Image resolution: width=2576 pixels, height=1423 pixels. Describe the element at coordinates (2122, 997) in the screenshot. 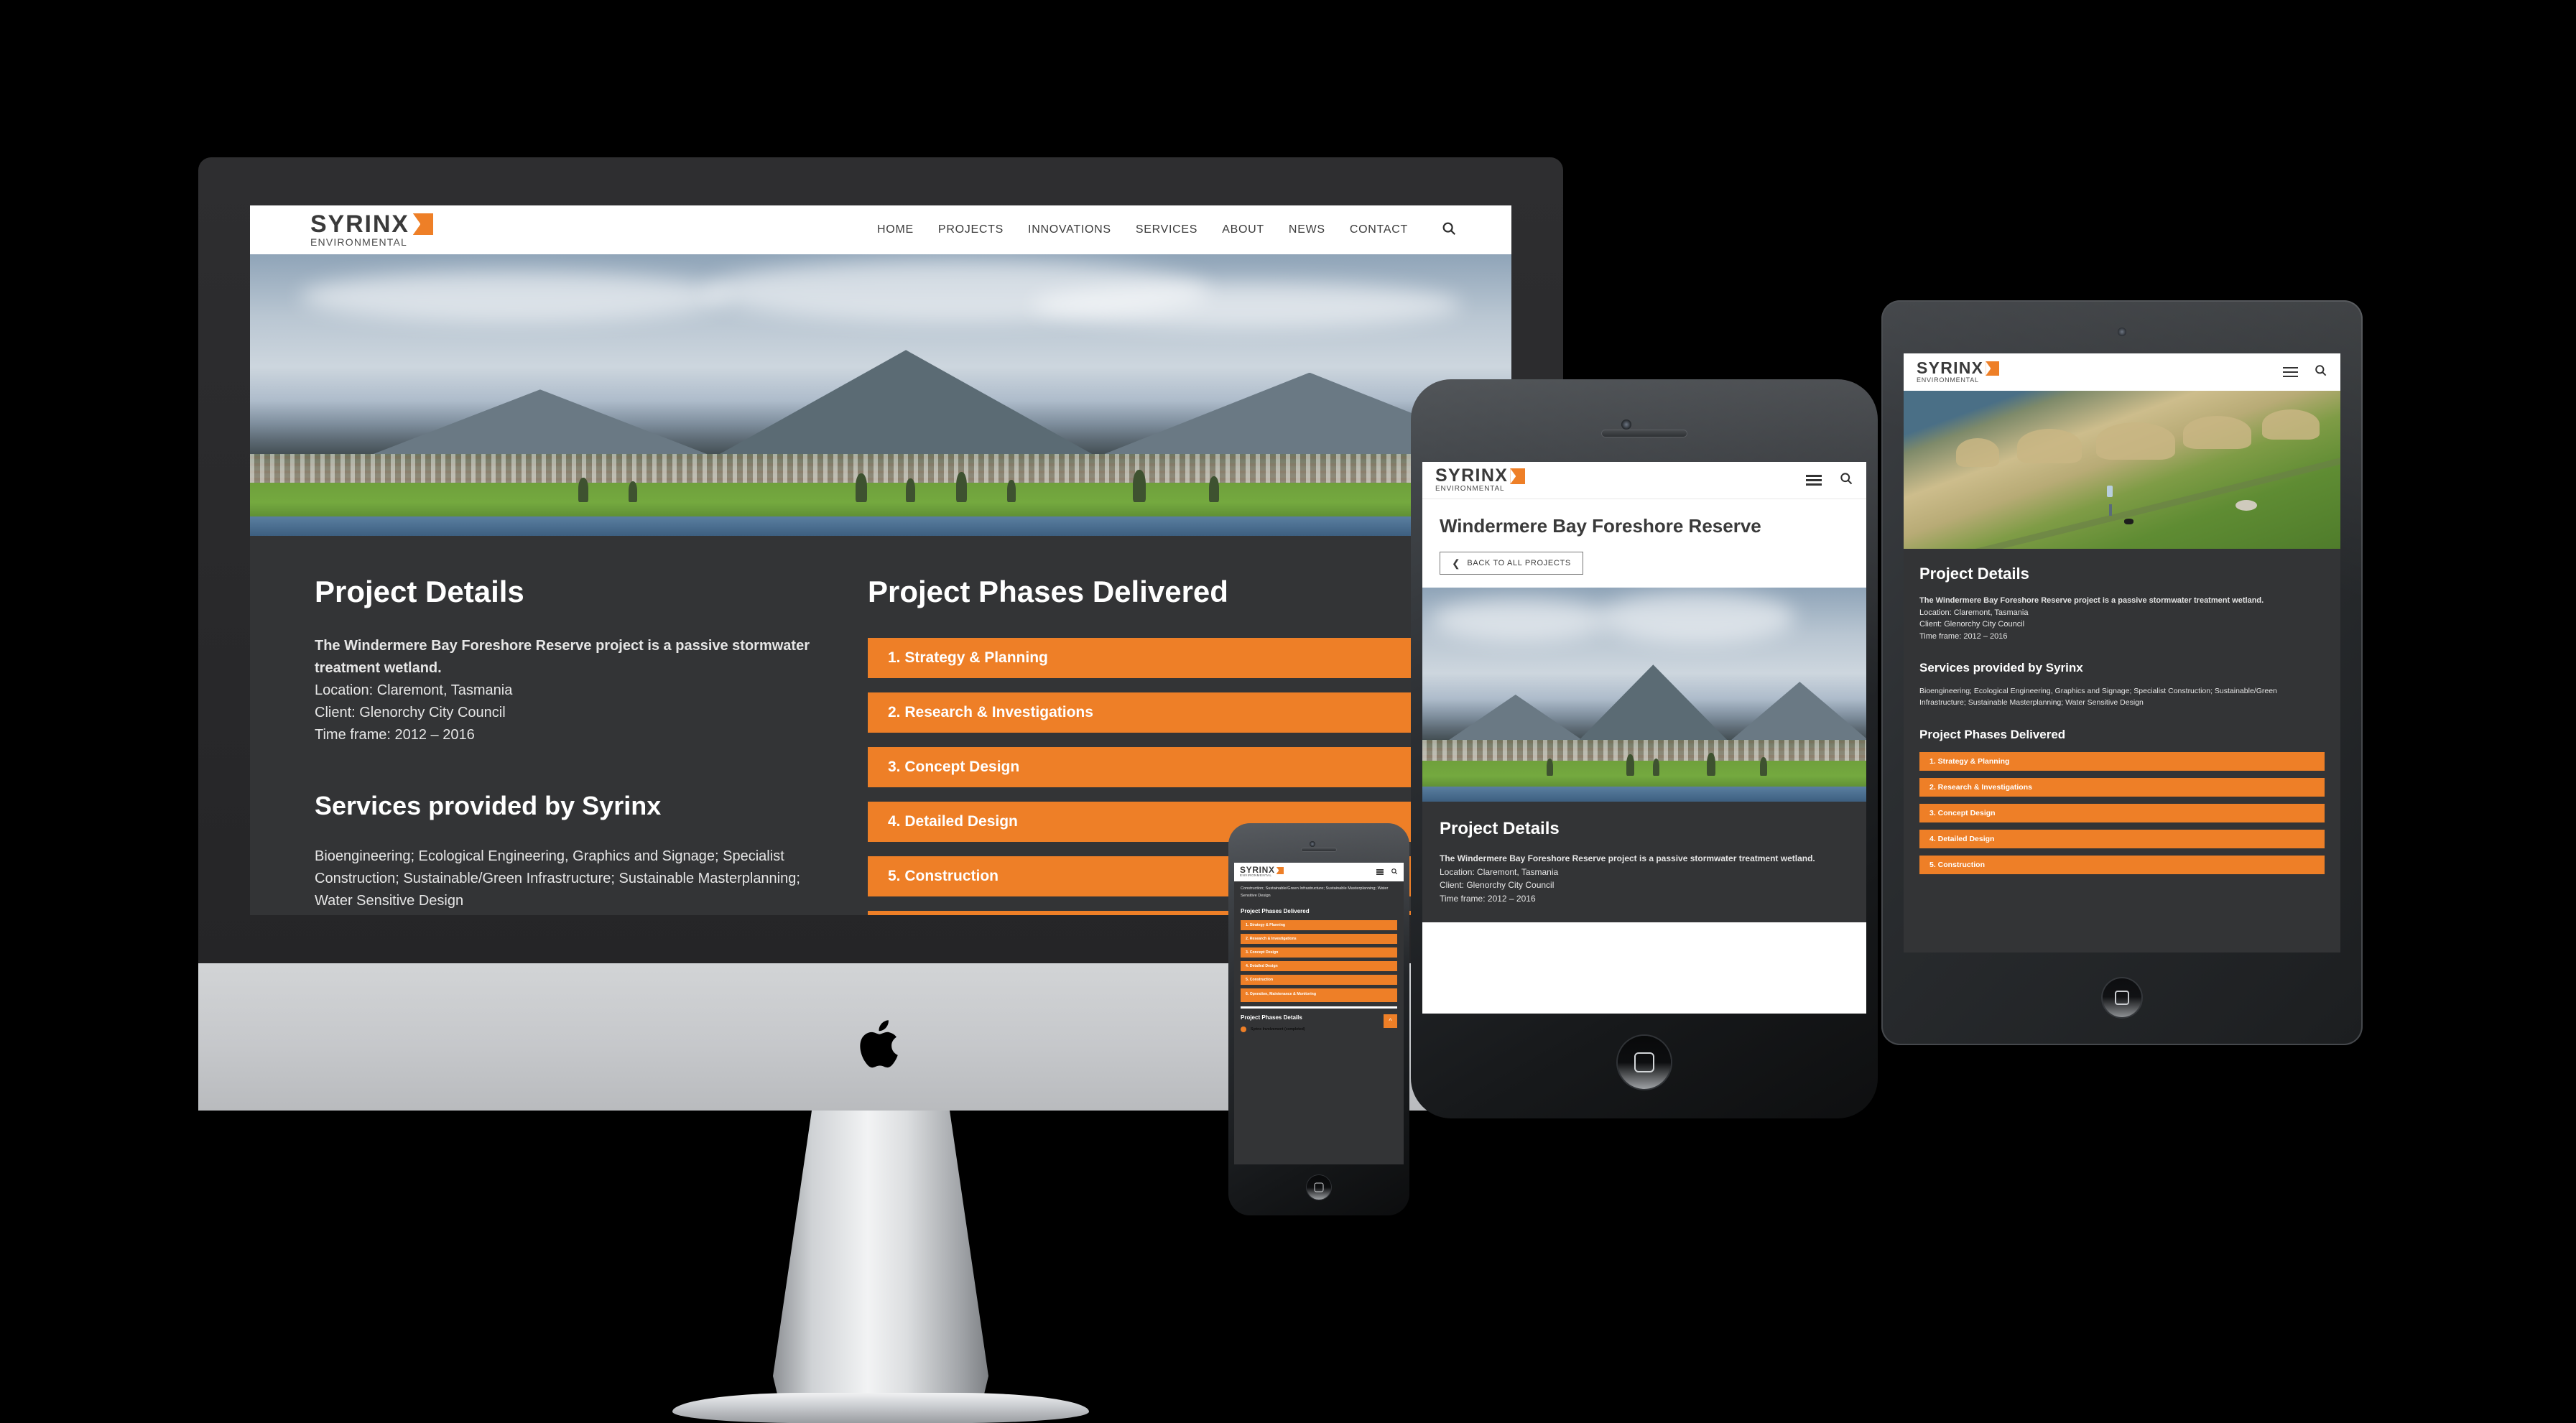

I see `ipad-home-button` at that location.